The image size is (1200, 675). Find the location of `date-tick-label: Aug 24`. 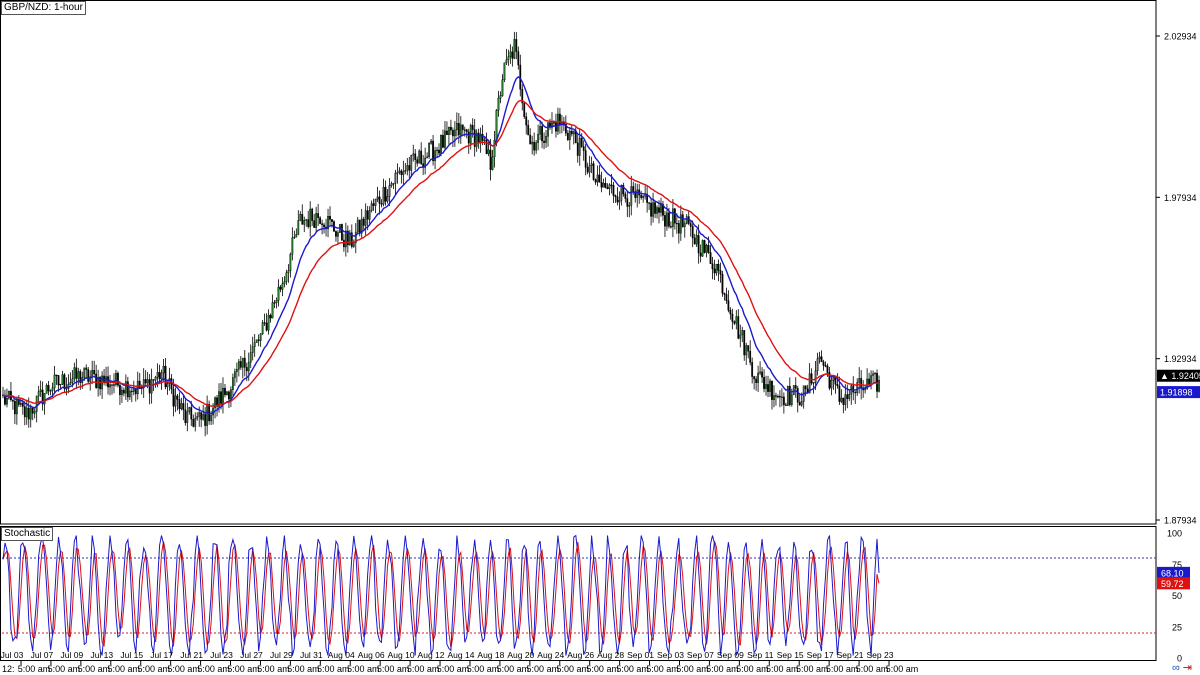

date-tick-label: Aug 24 is located at coordinates (550, 655).